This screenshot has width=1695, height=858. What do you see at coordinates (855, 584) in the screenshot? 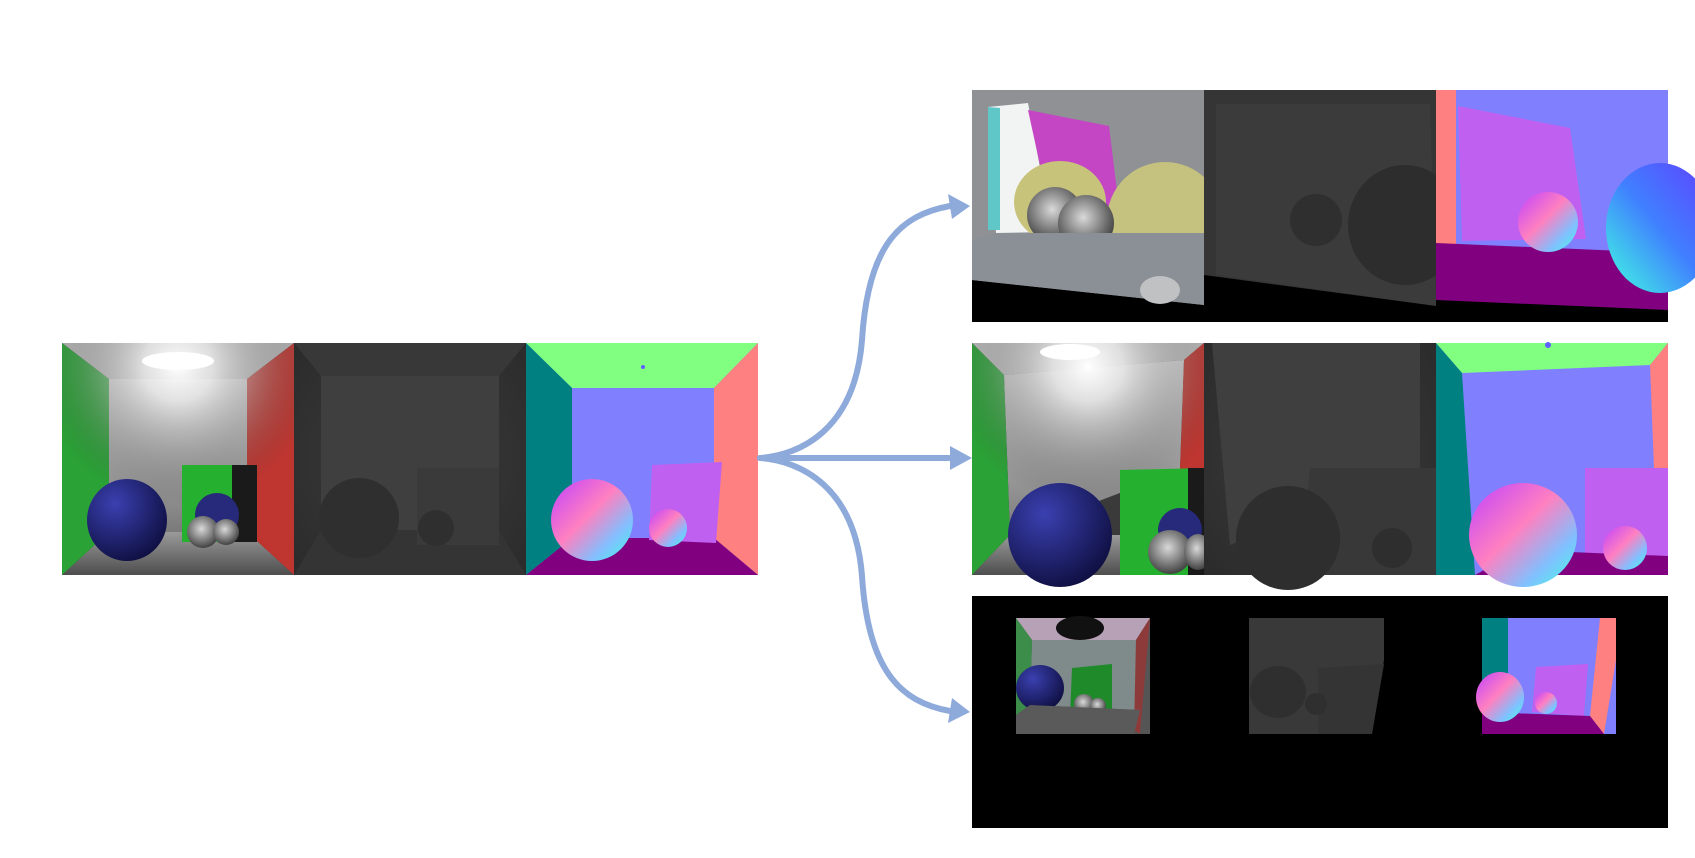
I see `arrow-to-bottom` at bounding box center [855, 584].